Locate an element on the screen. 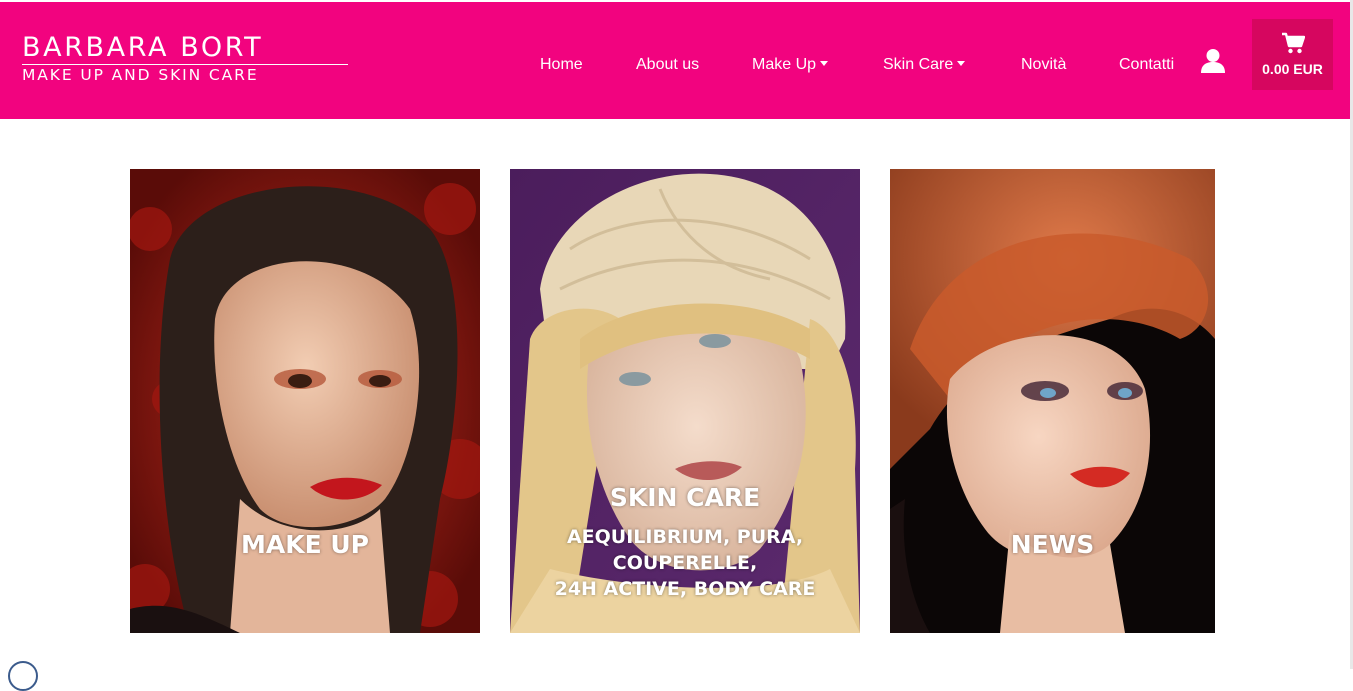  skin-care-line: AEQUILIBRIUM, PURA, is located at coordinates (685, 537).